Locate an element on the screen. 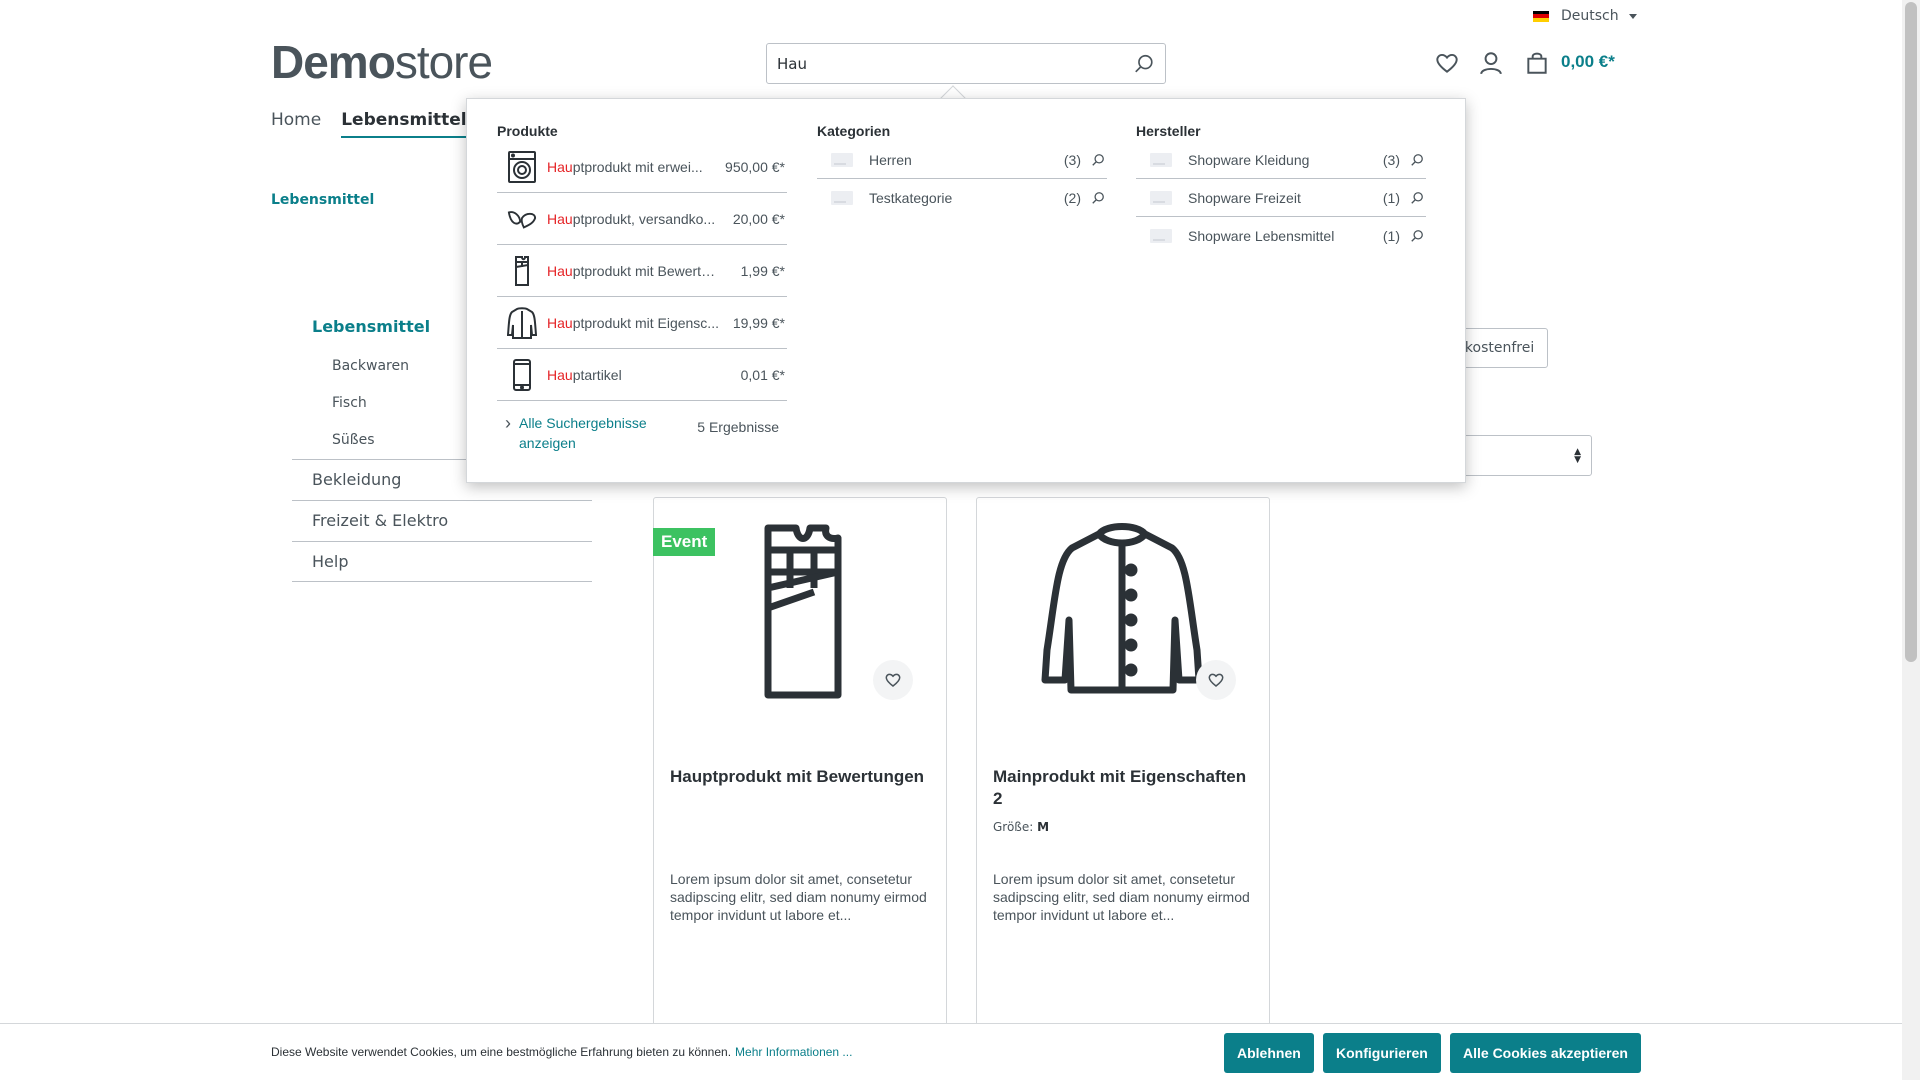 Image resolution: width=1920 pixels, height=1080 pixels. cart-bag-icon is located at coordinates (1537, 63).